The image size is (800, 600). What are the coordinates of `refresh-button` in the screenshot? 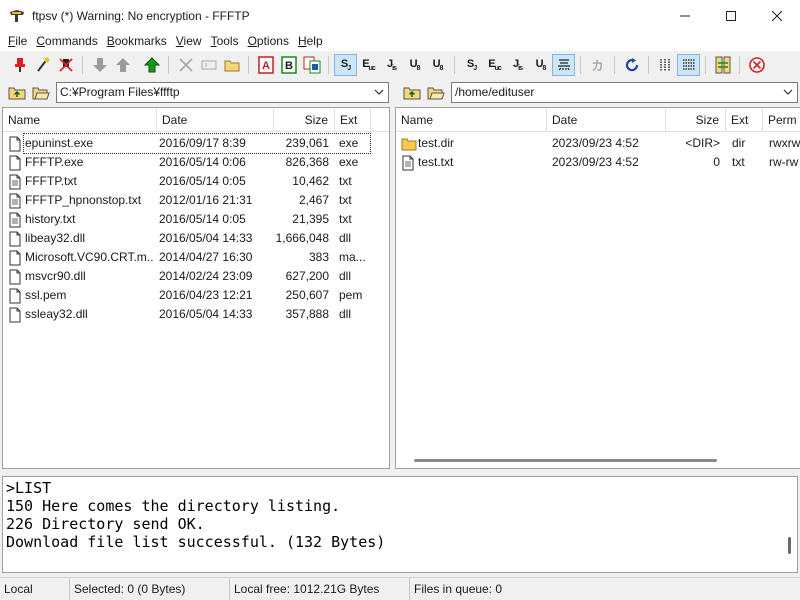 It's located at (631, 65).